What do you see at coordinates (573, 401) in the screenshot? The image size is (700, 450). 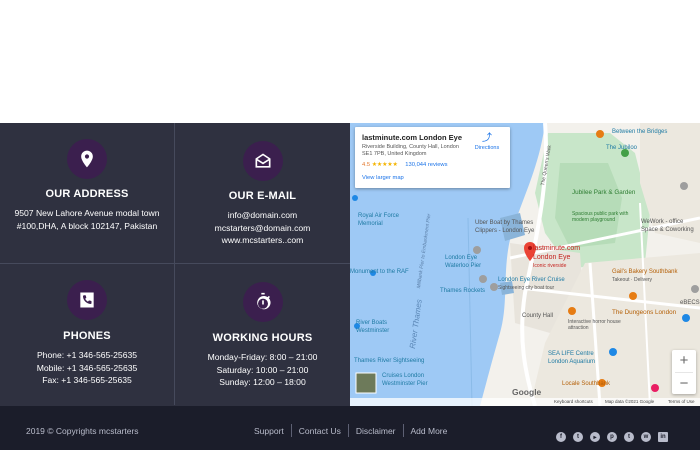 I see `keyboard-shortcuts-link: Keyboard shortcuts` at bounding box center [573, 401].